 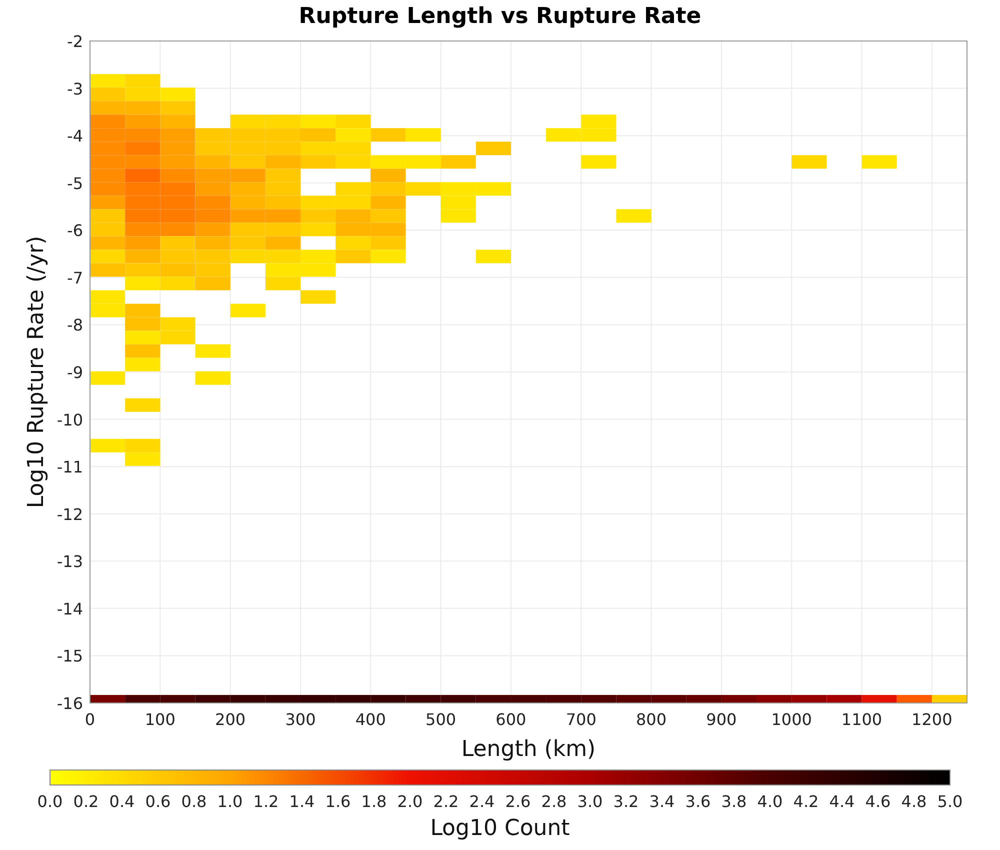 I want to click on x-tick-label: 1100, so click(x=861, y=719).